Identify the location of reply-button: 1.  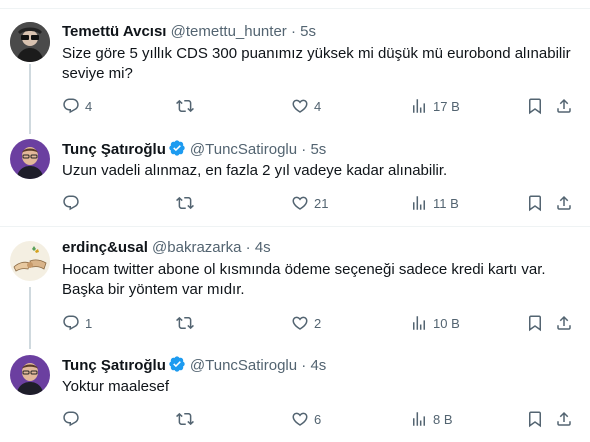
(77, 323).